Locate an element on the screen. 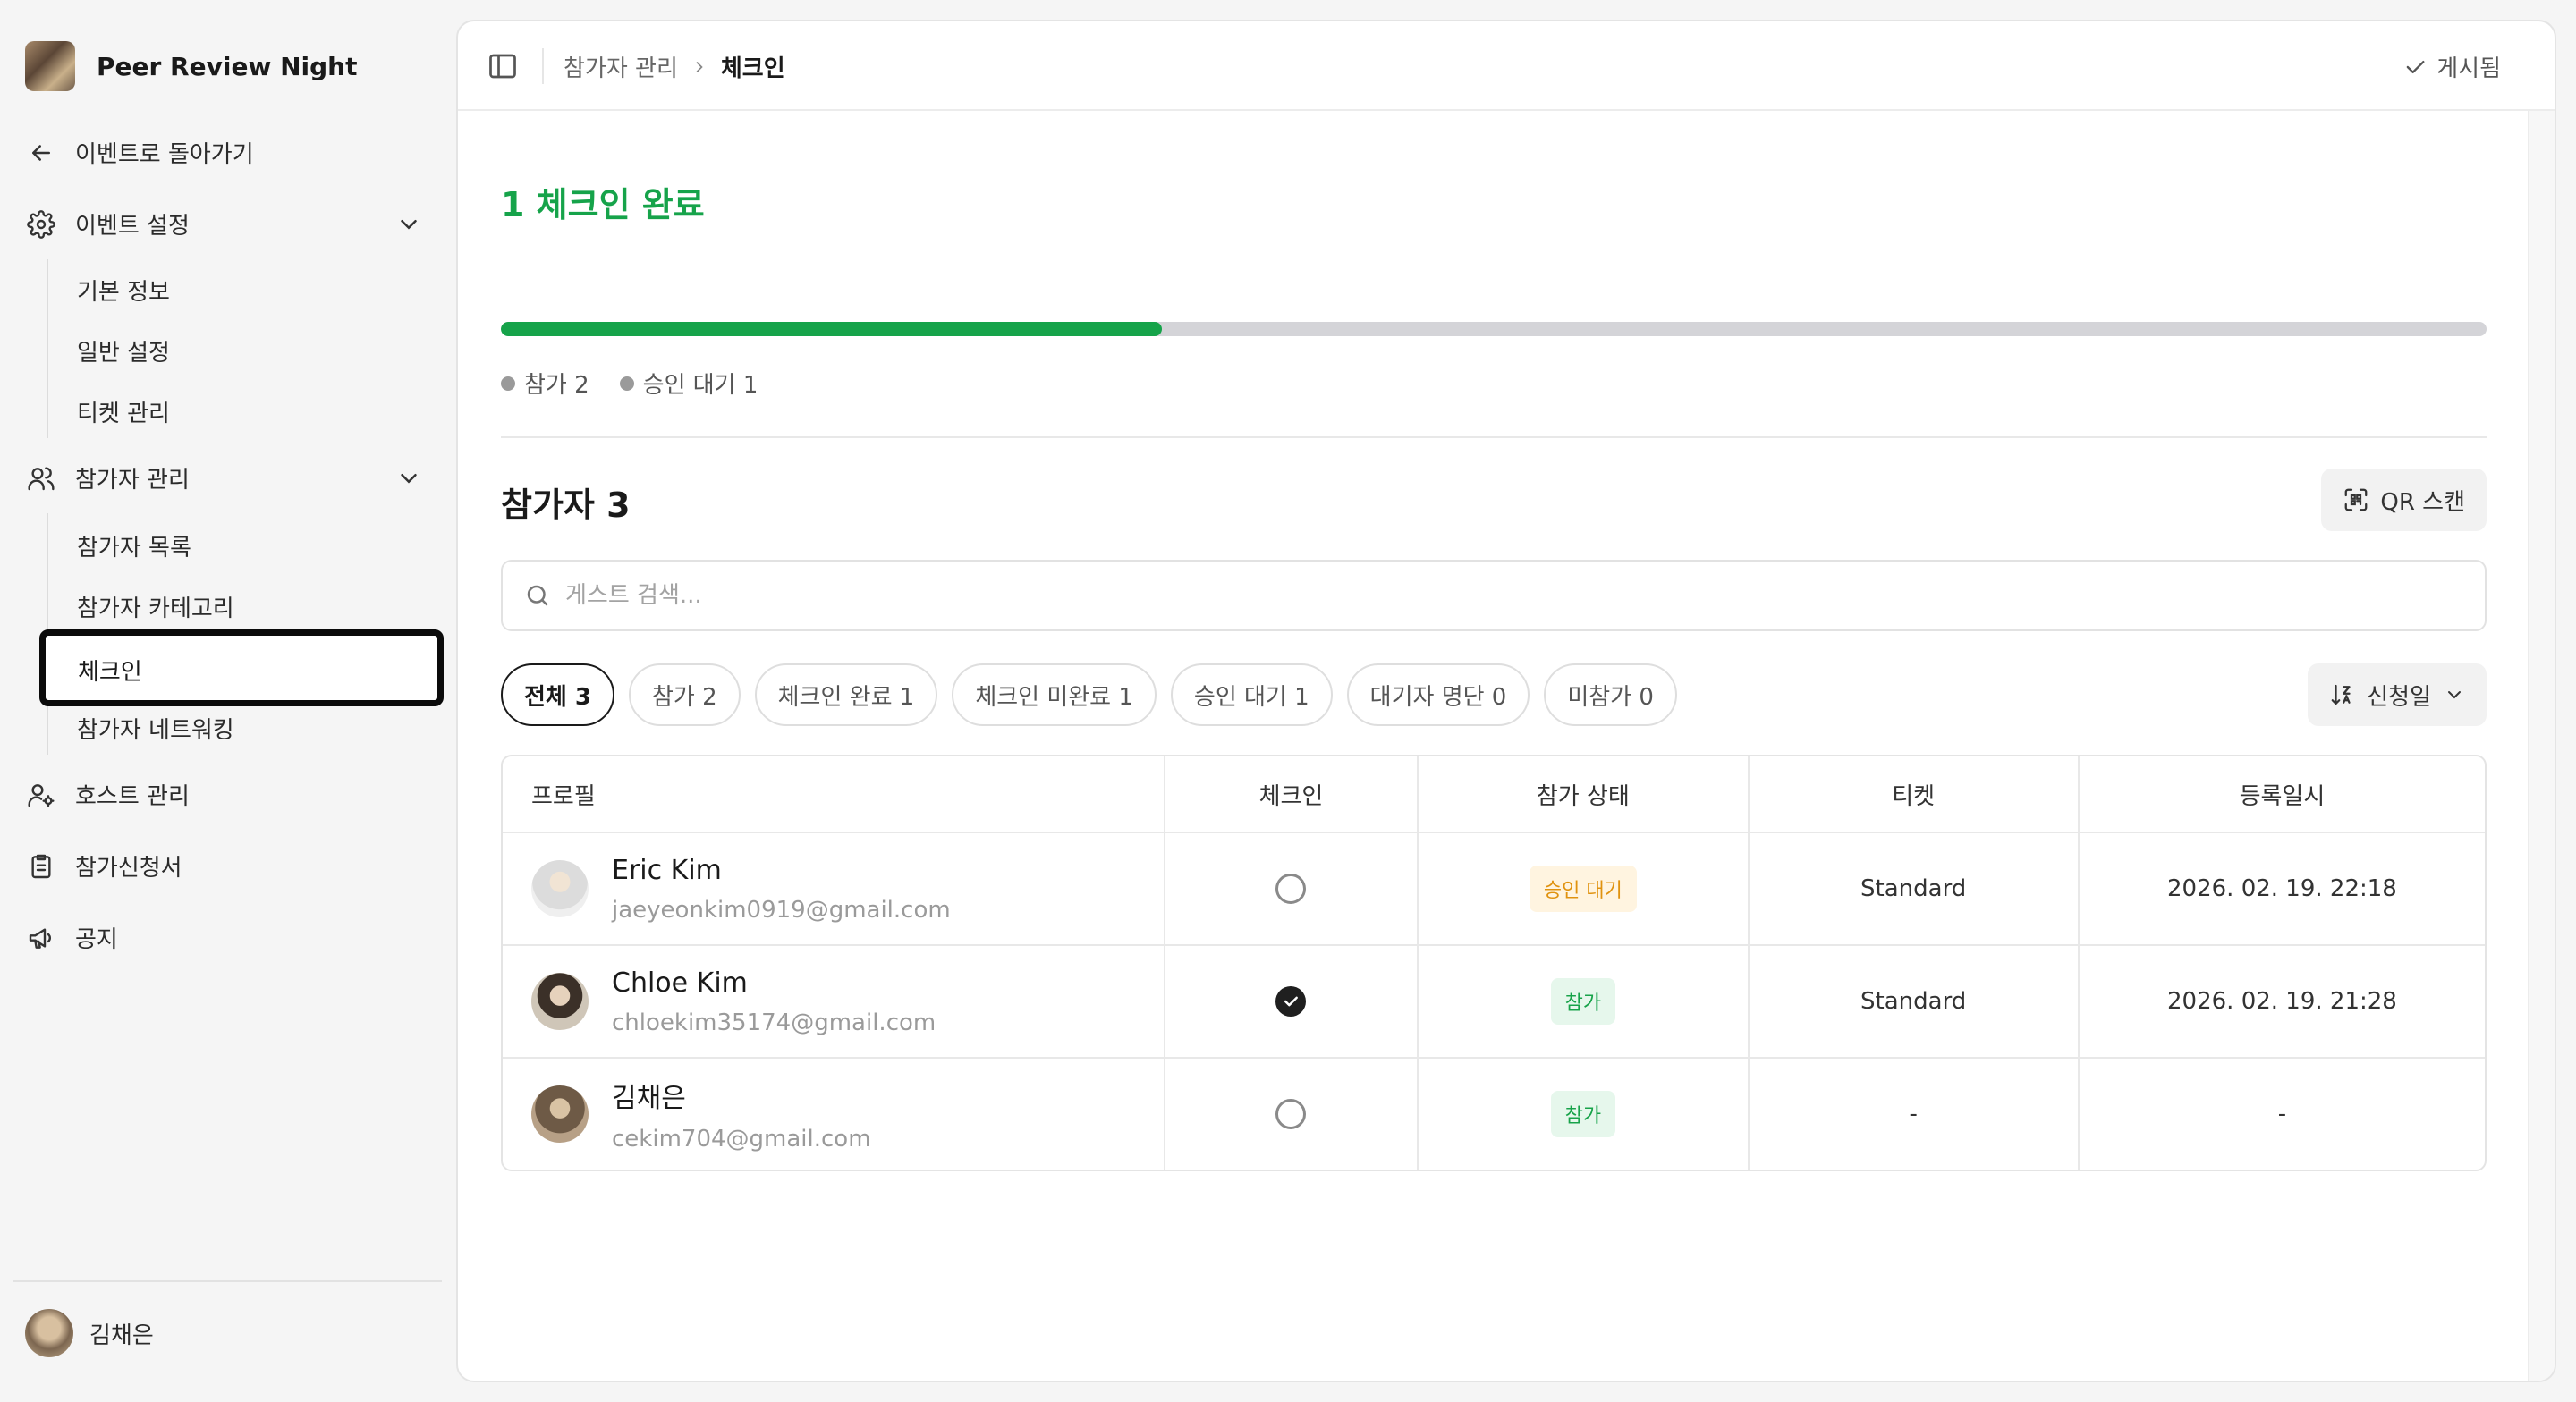 The height and width of the screenshot is (1402, 2576). back-to-event-link: 이벤트로 돌아가기 is located at coordinates (139, 152).